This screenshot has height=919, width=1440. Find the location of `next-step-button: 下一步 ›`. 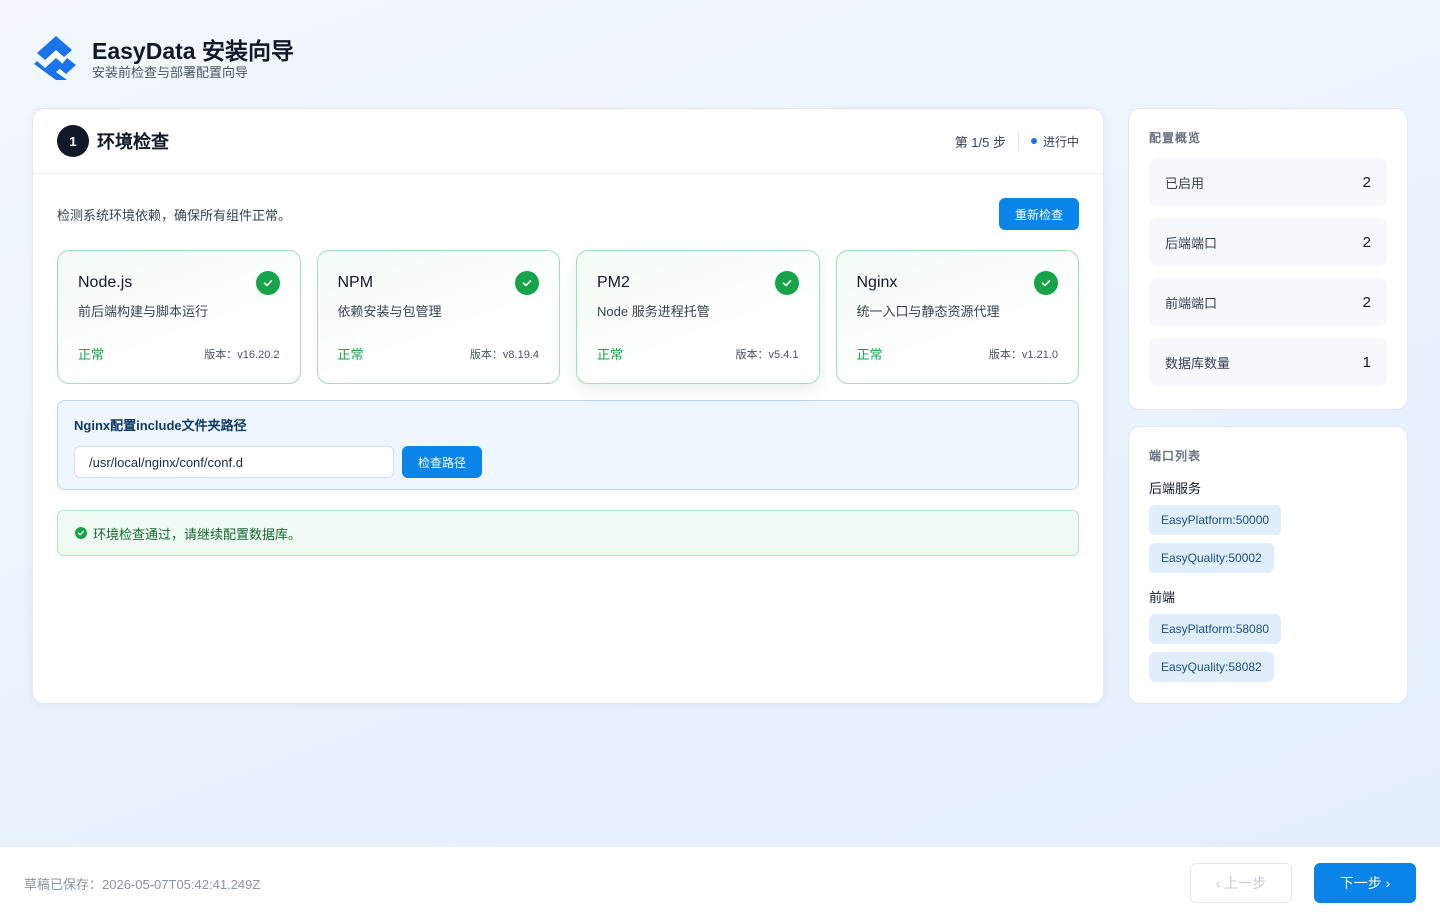

next-step-button: 下一步 › is located at coordinates (1365, 883).